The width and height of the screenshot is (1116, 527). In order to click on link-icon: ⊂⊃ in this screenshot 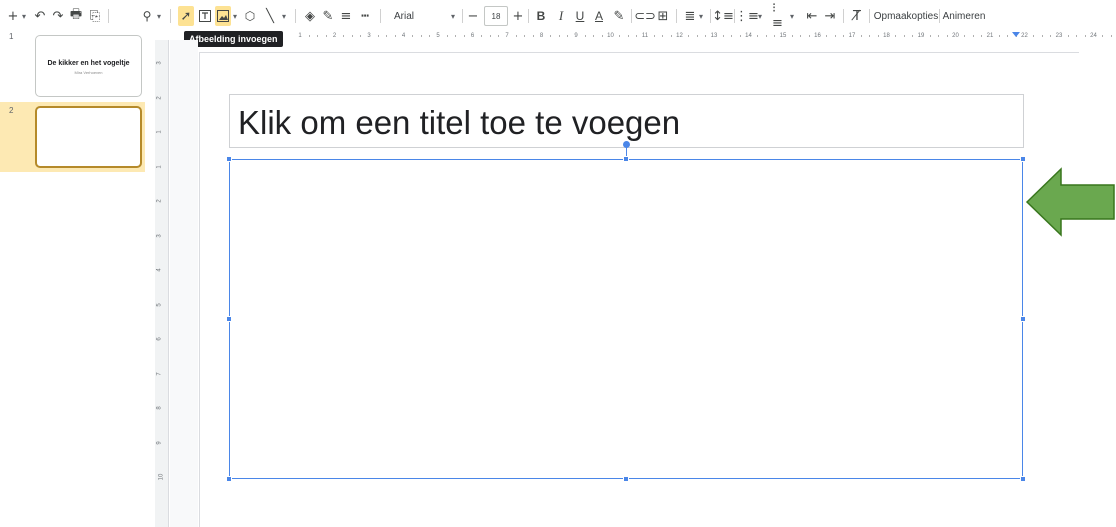, I will do `click(645, 16)`.